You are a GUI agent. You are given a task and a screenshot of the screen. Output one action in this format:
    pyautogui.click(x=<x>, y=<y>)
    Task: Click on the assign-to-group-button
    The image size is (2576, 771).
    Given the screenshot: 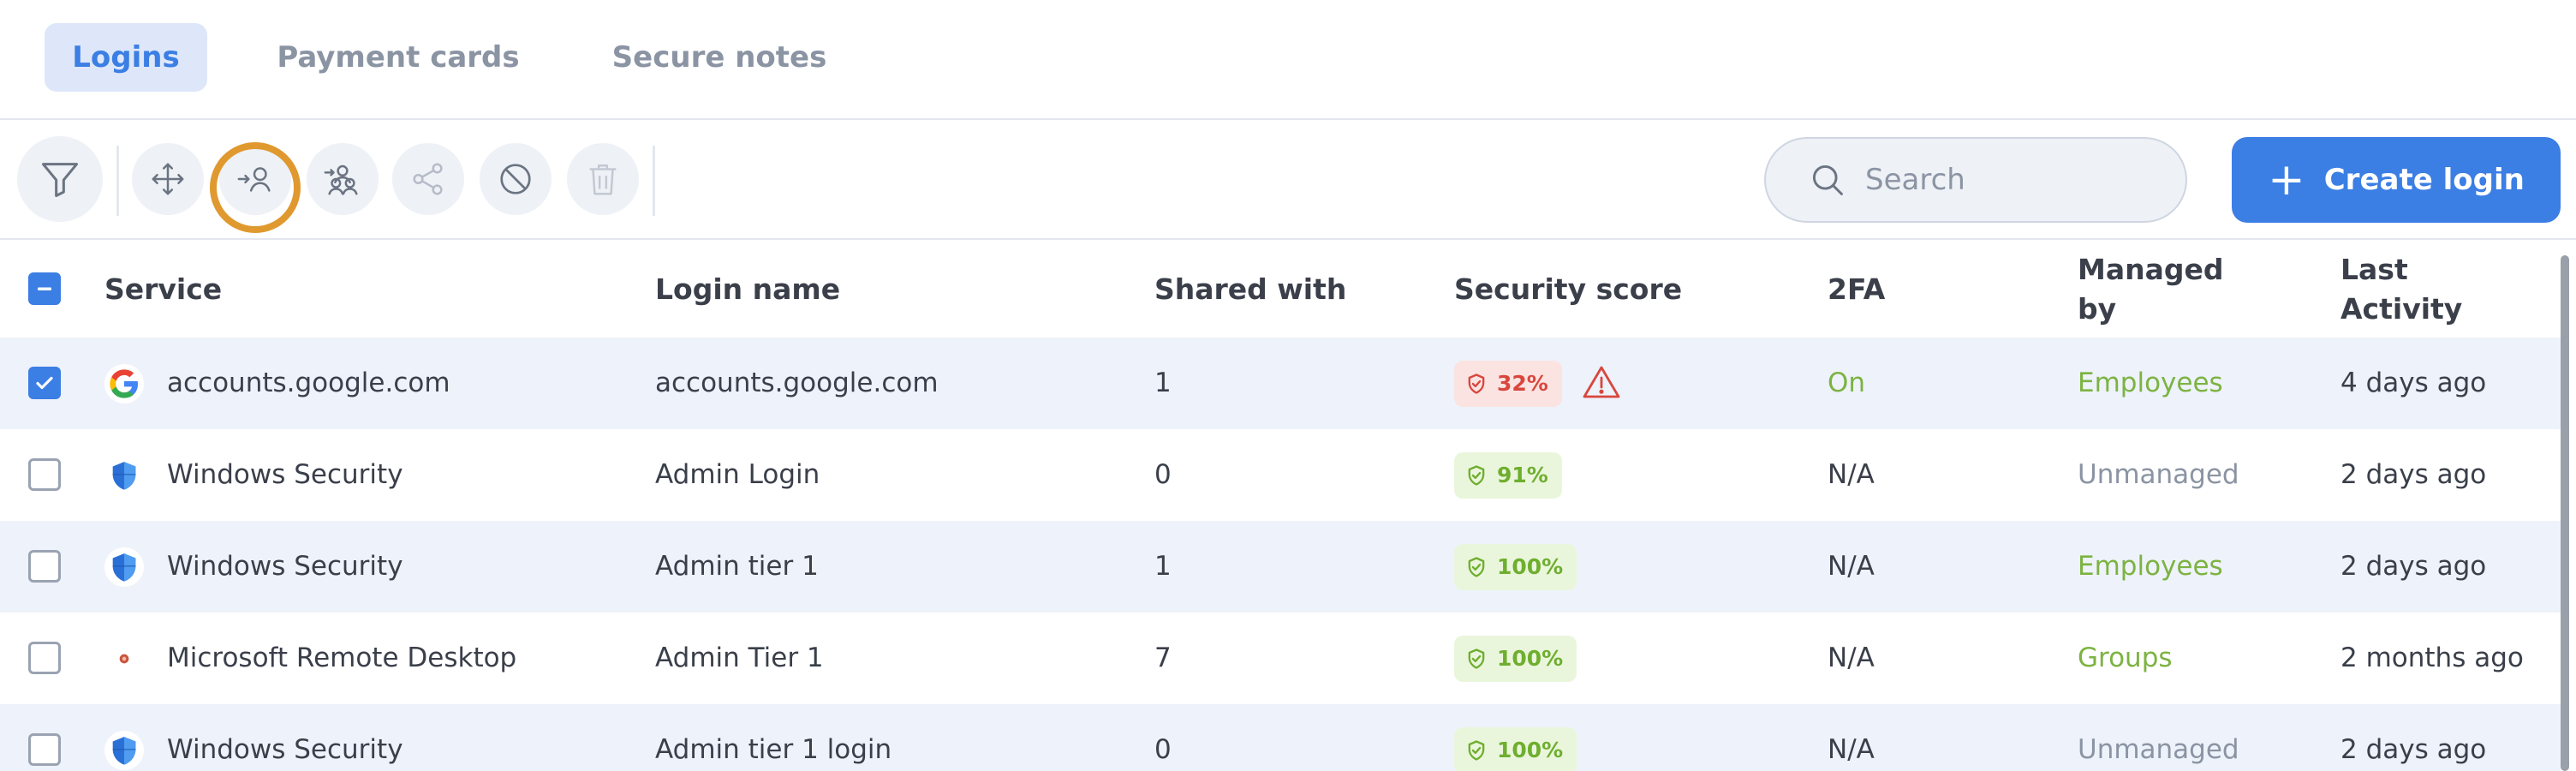 What is the action you would take?
    pyautogui.click(x=343, y=179)
    